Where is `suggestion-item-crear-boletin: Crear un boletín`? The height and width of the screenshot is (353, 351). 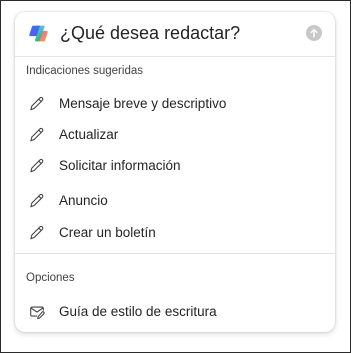
suggestion-item-crear-boletin: Crear un boletín is located at coordinates (175, 233).